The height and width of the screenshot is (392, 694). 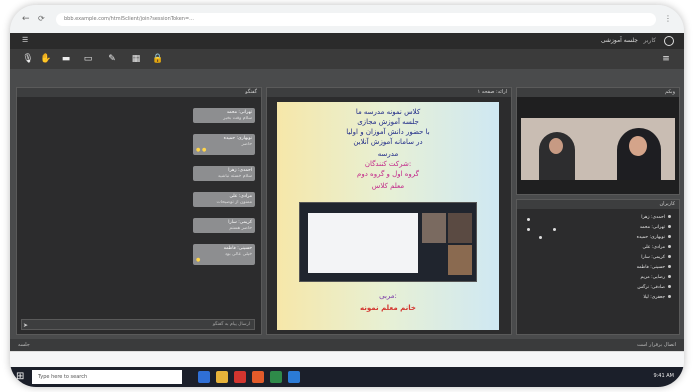 I want to click on chat-message: نوبهاری: حمیده حاضر ● ●, so click(x=224, y=144).